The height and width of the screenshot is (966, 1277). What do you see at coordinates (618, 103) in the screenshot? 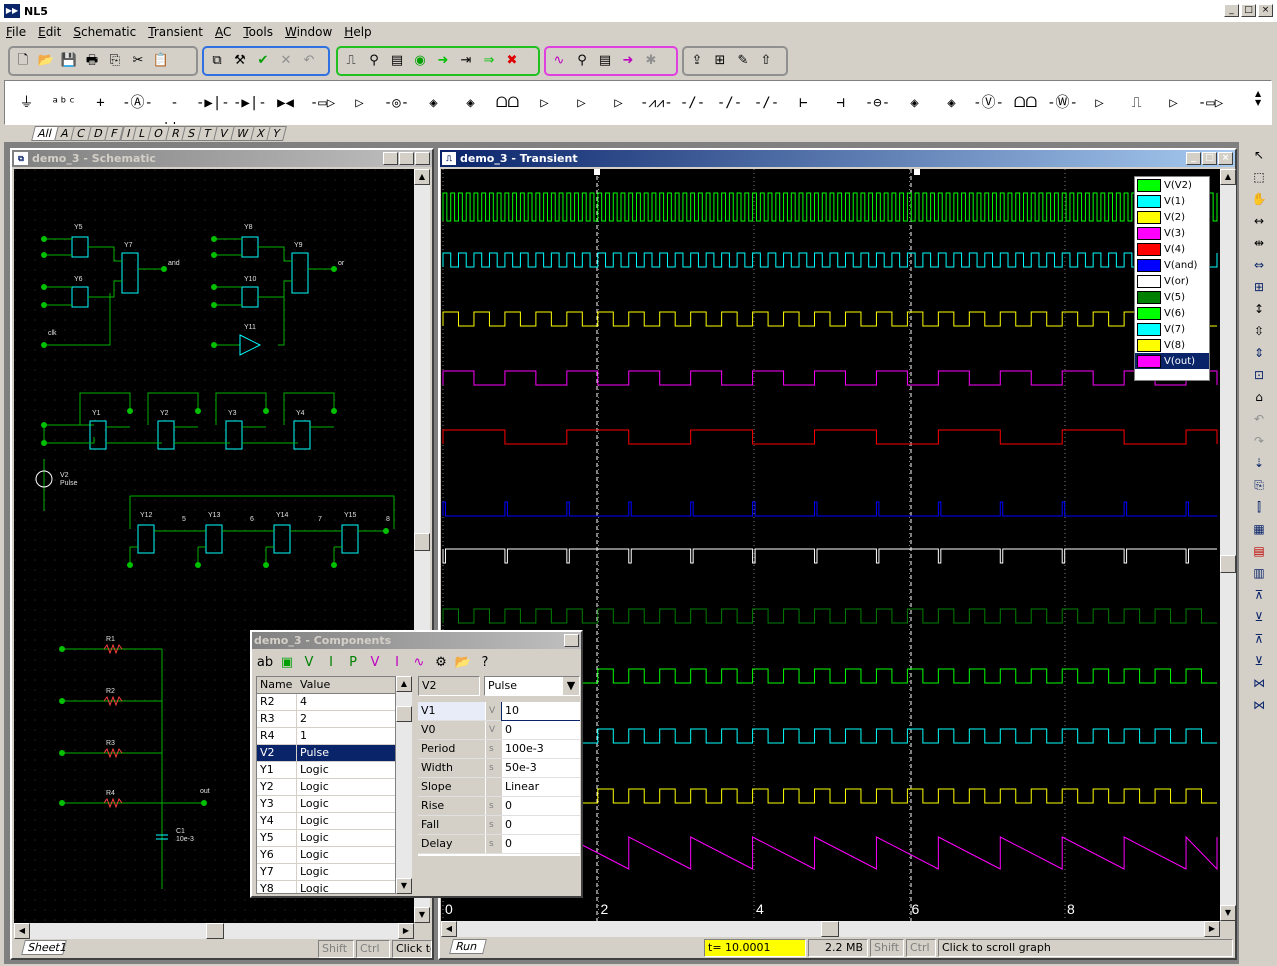
I see `opamp2-icon: ▷` at bounding box center [618, 103].